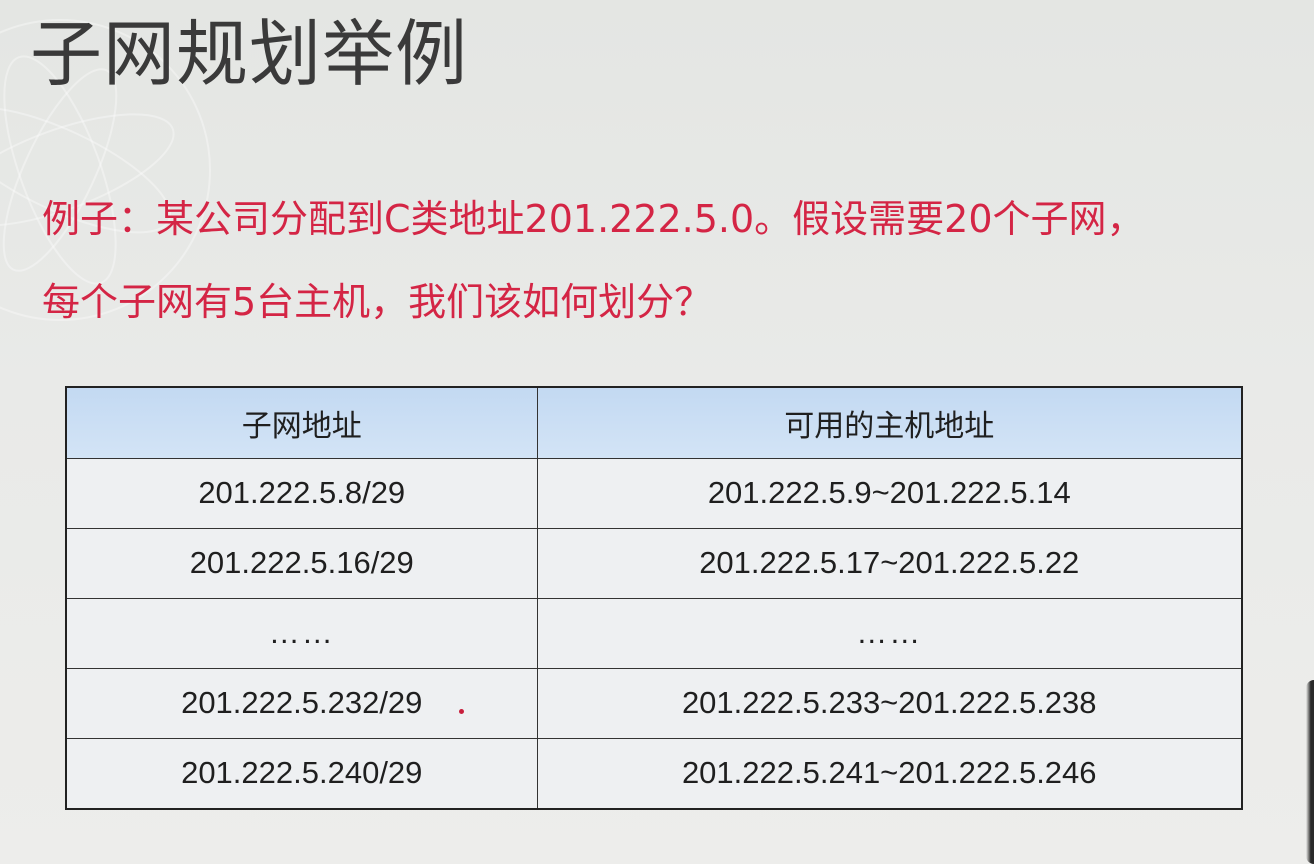  Describe the element at coordinates (889, 703) in the screenshot. I see `host-range-cell: 201.222.5.233~201.222.5.238` at that location.